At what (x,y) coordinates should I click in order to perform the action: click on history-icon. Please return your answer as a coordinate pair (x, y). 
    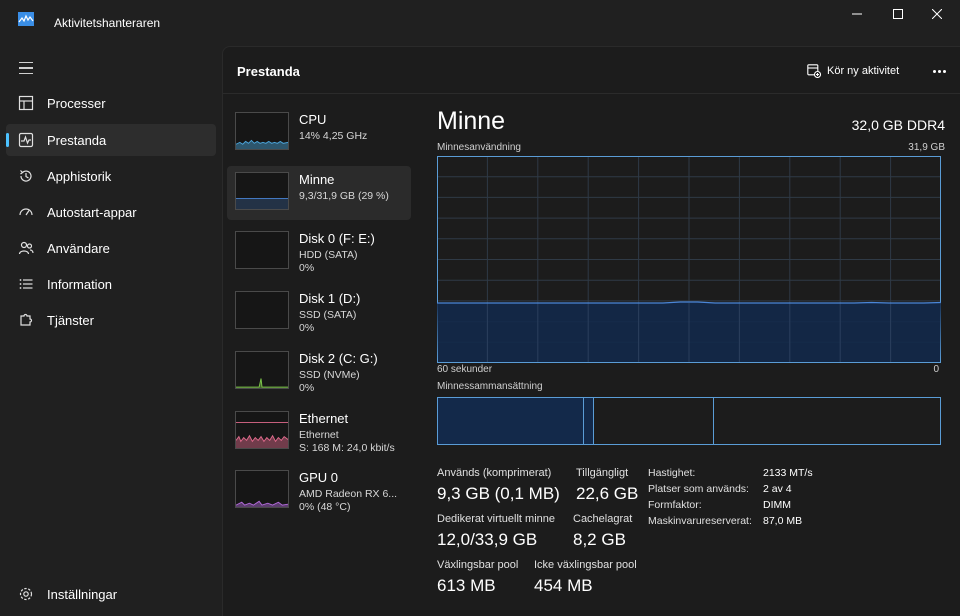
    Looking at the image, I should click on (26, 176).